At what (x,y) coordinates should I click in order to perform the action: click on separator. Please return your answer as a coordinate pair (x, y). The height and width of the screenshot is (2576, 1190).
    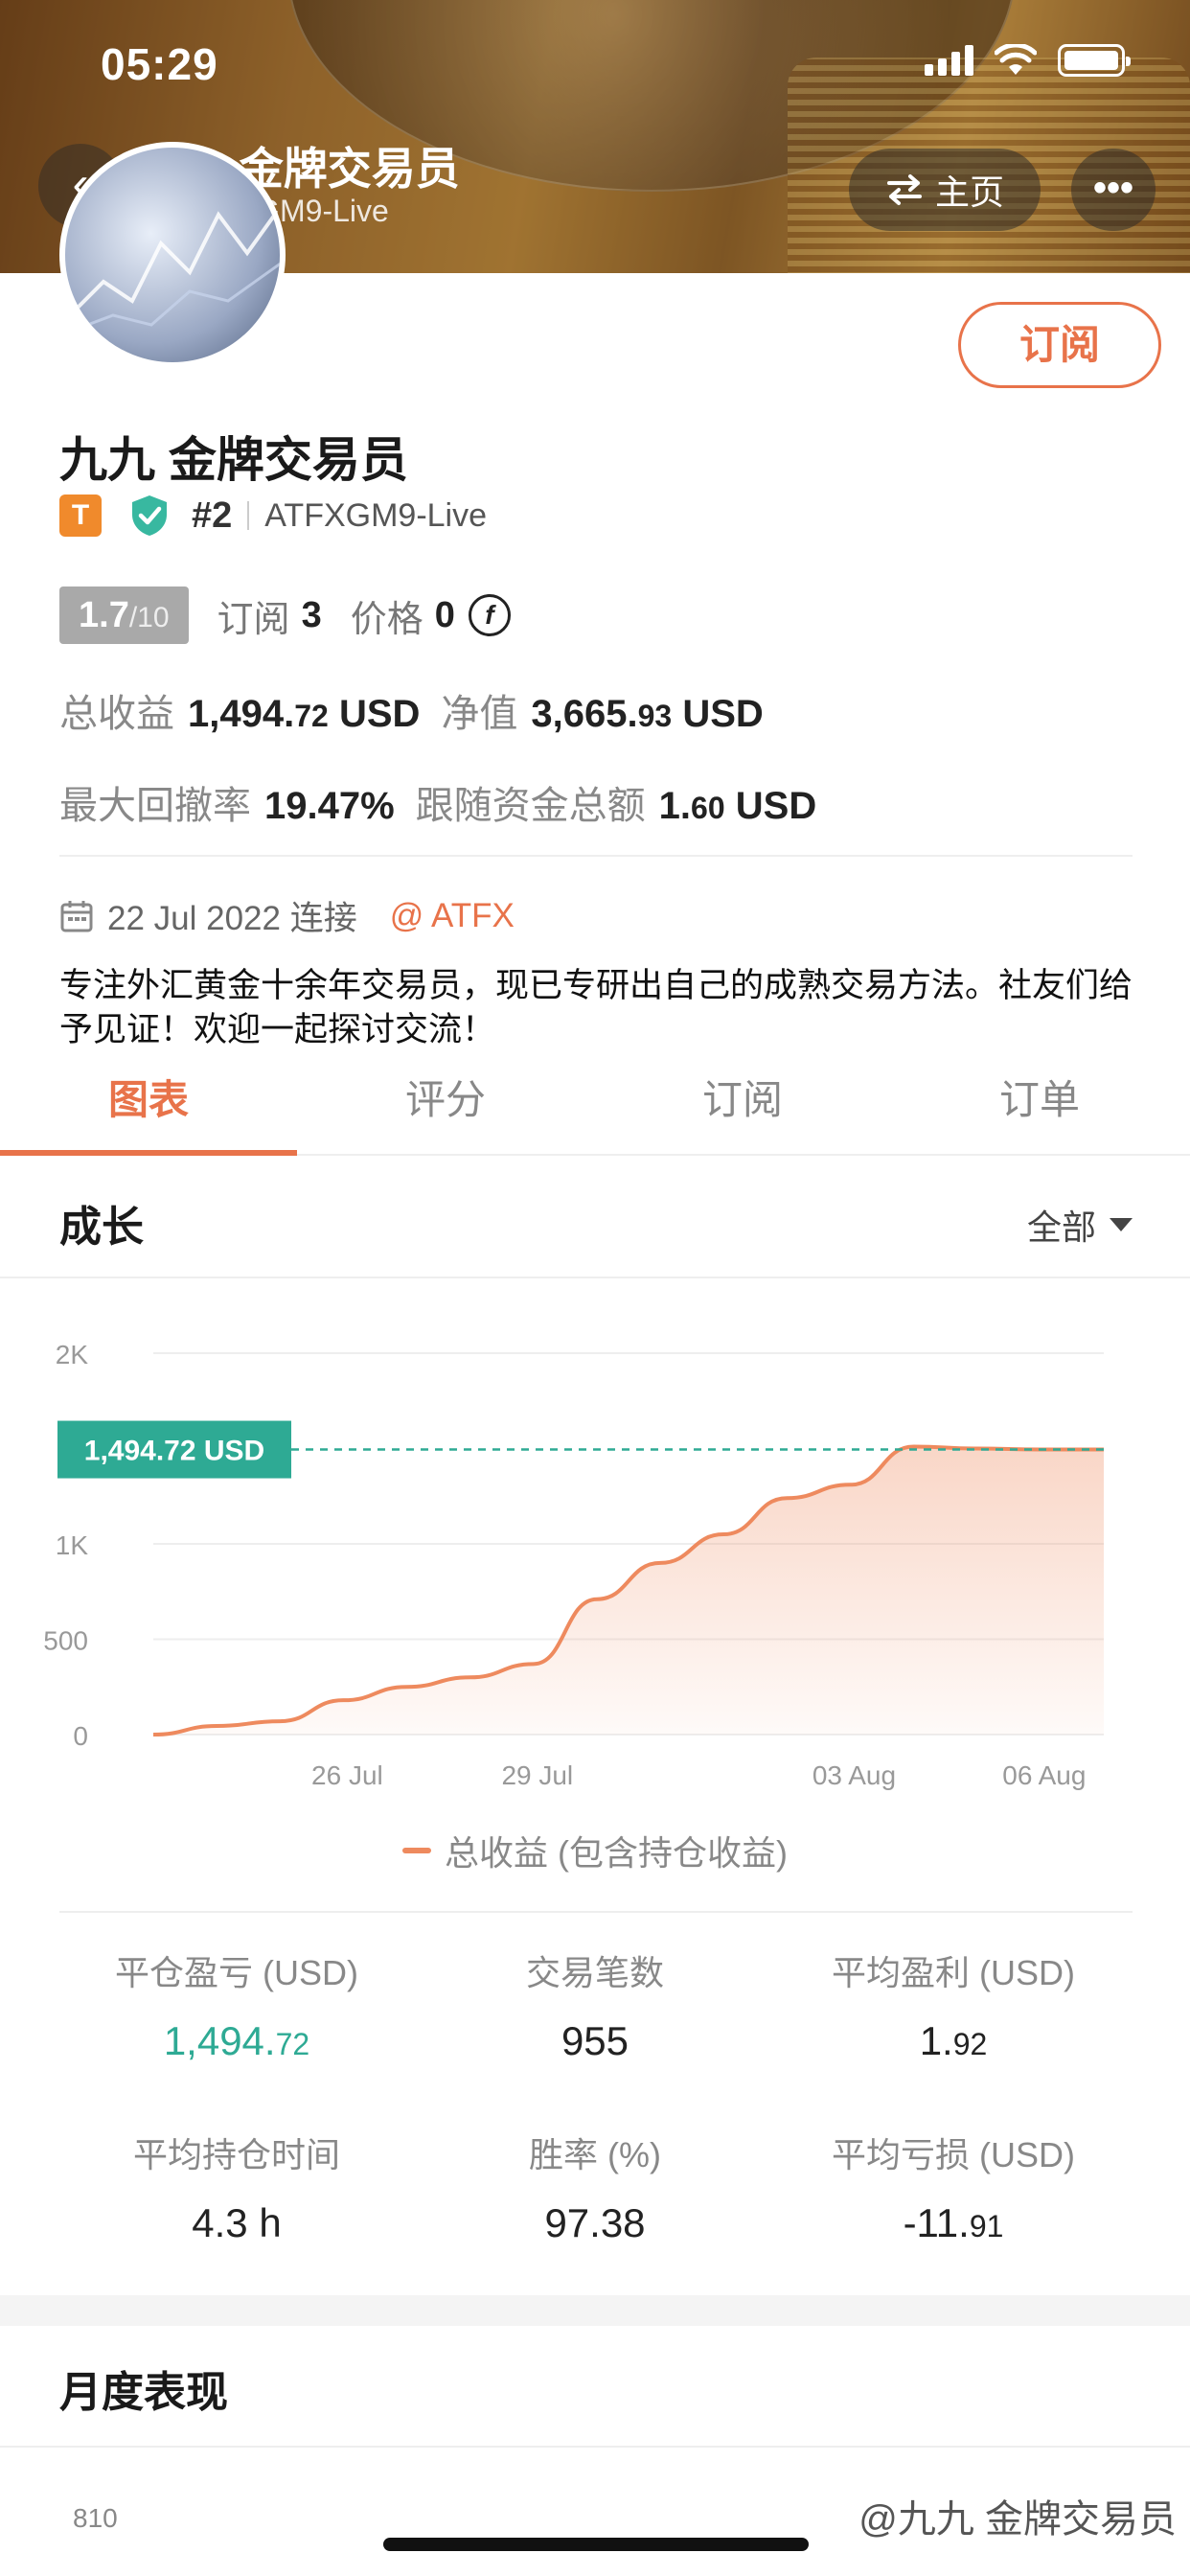
    Looking at the image, I should click on (249, 515).